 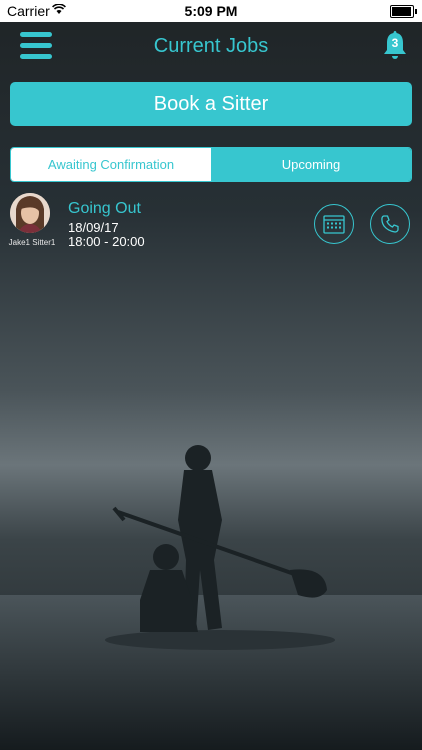 I want to click on app-header: Current Jobs 3, so click(x=211, y=47).